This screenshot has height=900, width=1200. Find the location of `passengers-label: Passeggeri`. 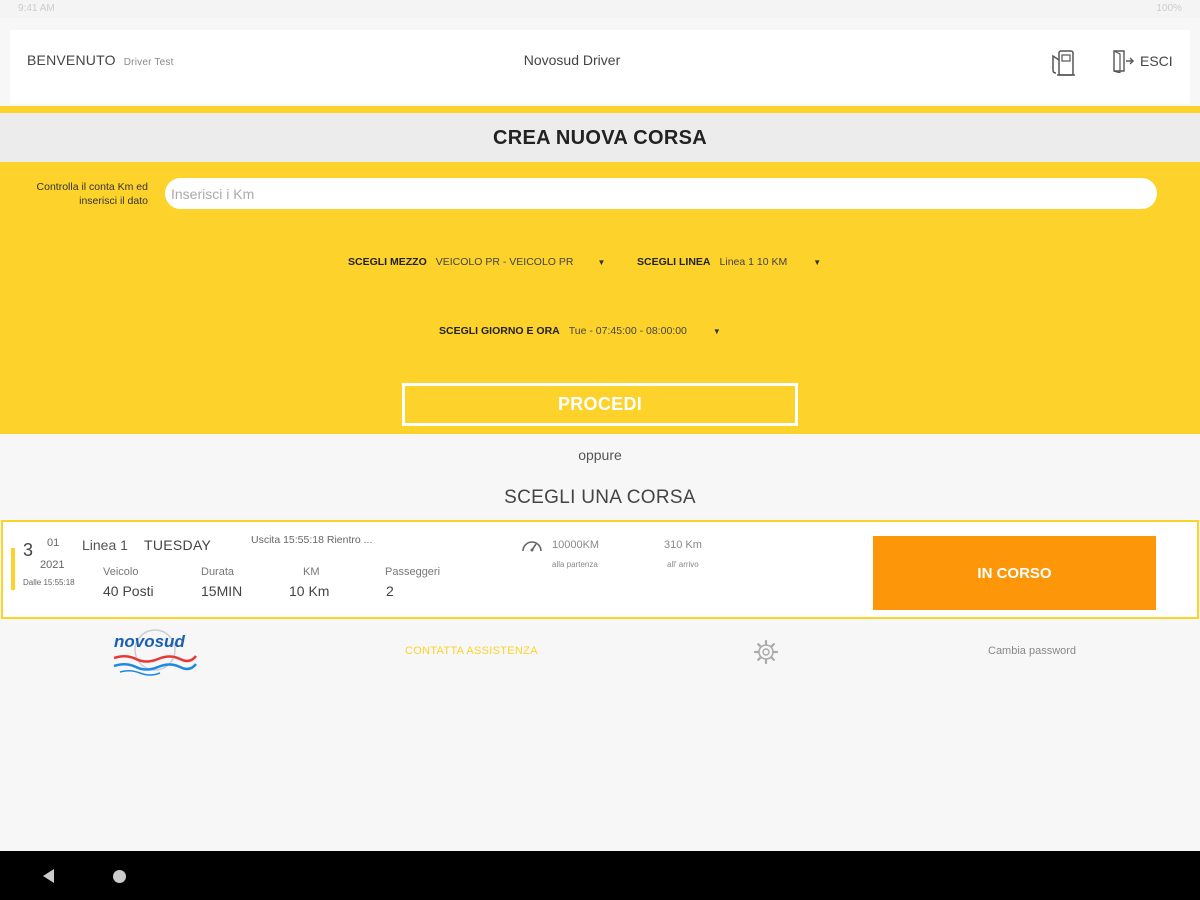

passengers-label: Passeggeri is located at coordinates (413, 572).